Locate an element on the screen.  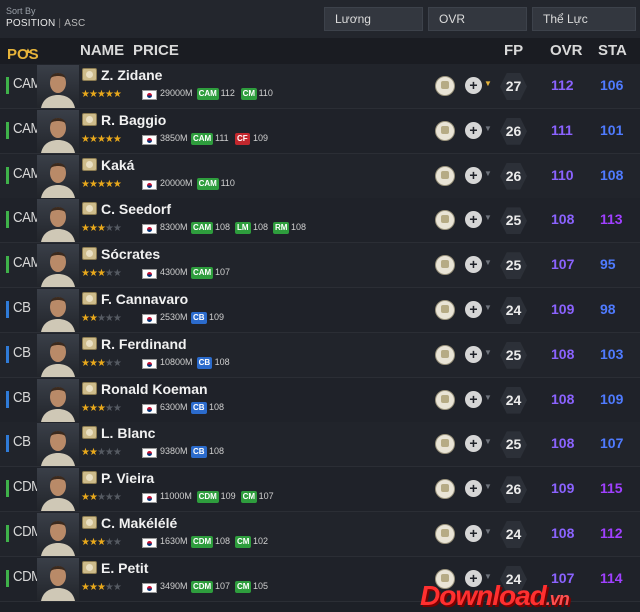
position-chip-rating: 111 is located at coordinates (222, 137).